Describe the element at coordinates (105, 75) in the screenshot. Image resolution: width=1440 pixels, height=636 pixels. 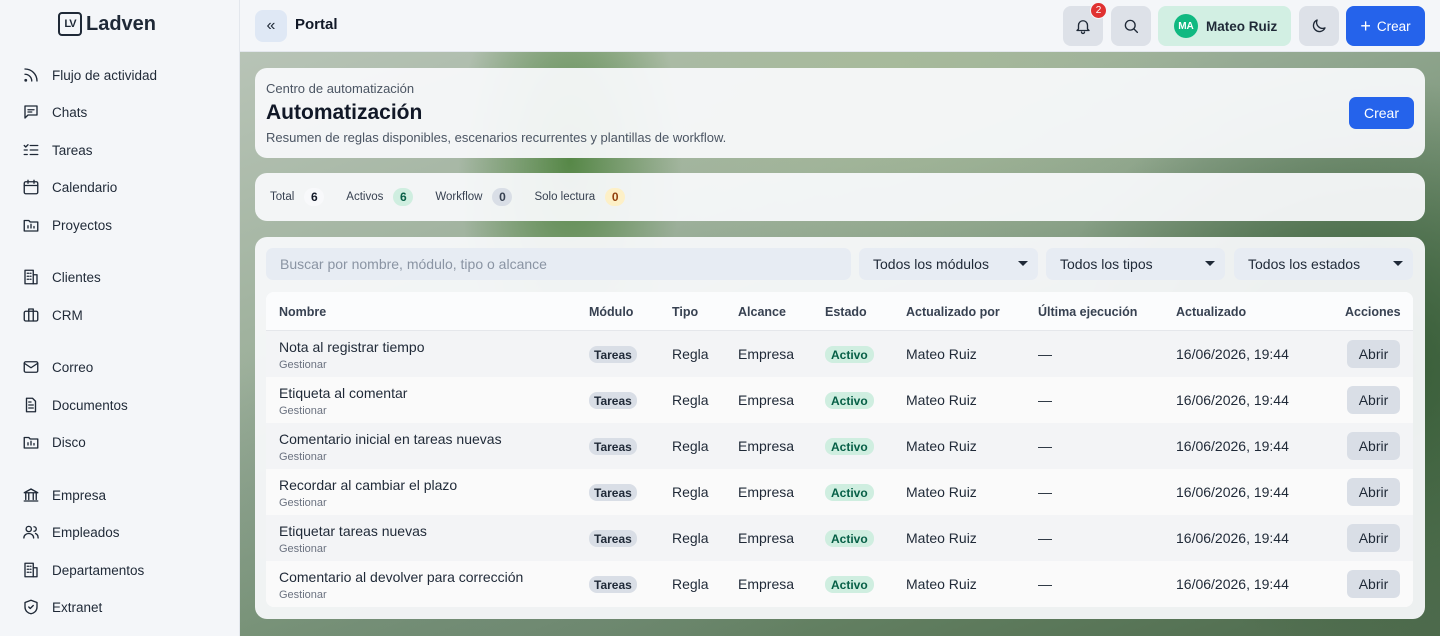
I see `sidebar-item-label: Flujo de actividad` at that location.